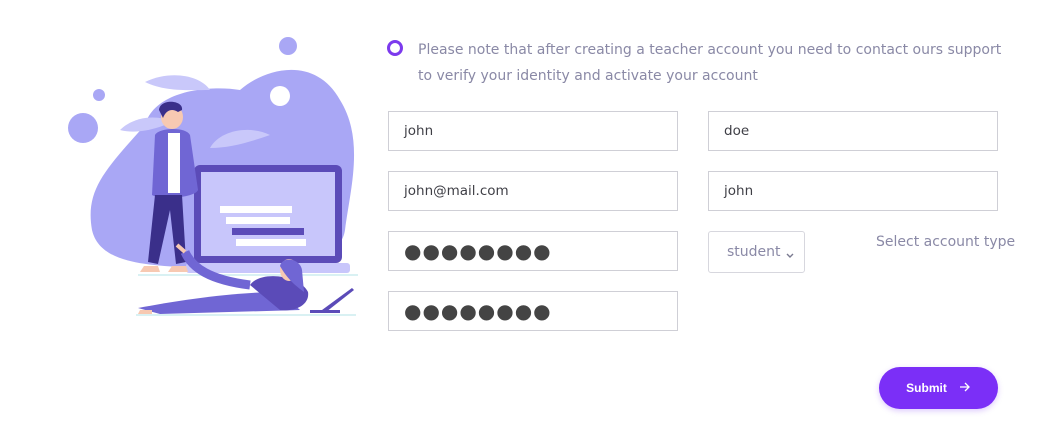 This screenshot has height=448, width=1048. What do you see at coordinates (533, 251) in the screenshot?
I see `password-field: ●●●●●●●●` at bounding box center [533, 251].